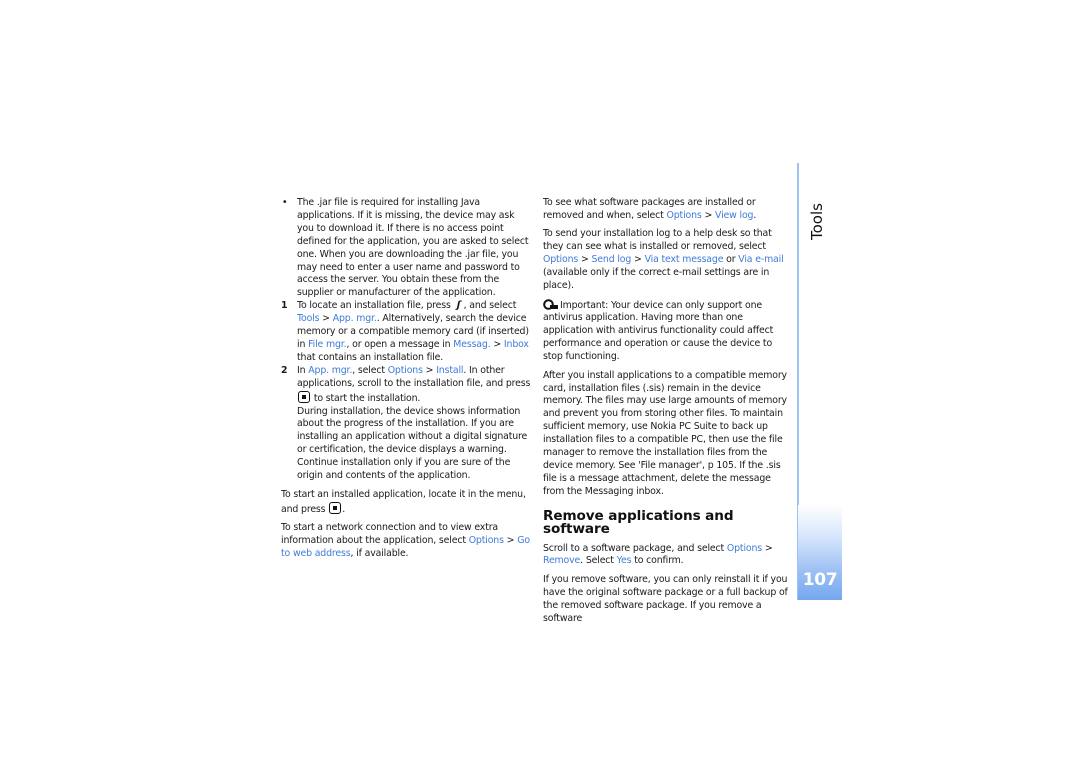 The height and width of the screenshot is (763, 1080). What do you see at coordinates (516, 344) in the screenshot?
I see `link-inbox: Inbox` at bounding box center [516, 344].